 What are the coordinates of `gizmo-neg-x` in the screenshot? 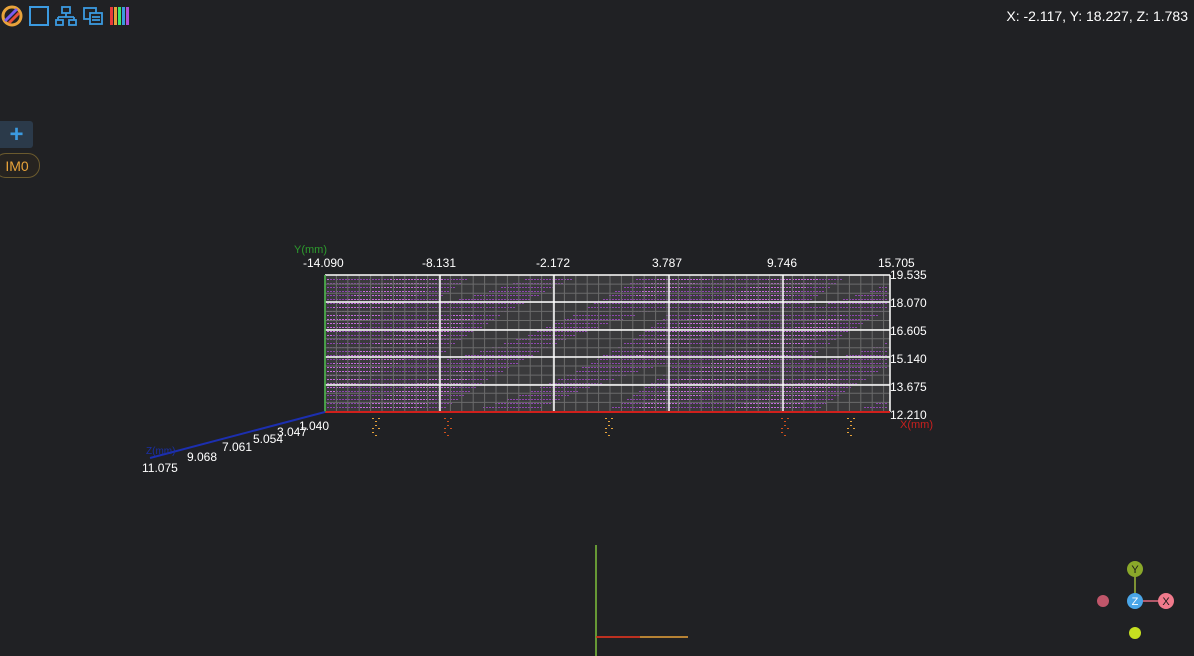 It's located at (1103, 601).